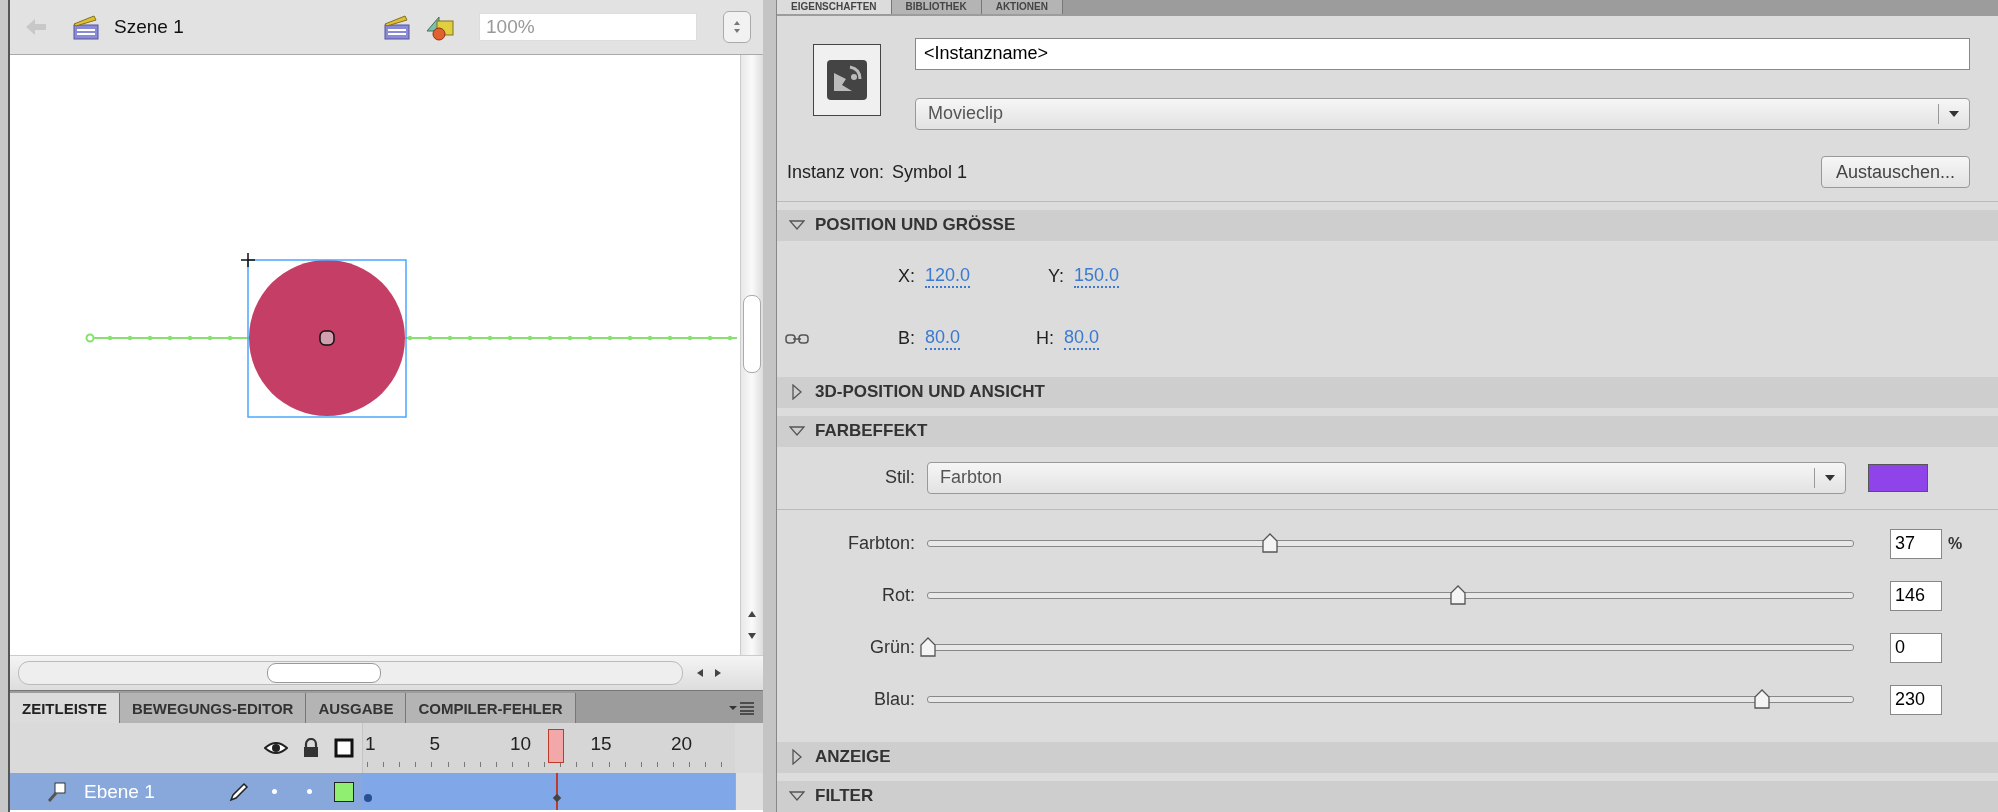  What do you see at coordinates (557, 798) in the screenshot?
I see `frame-marker` at bounding box center [557, 798].